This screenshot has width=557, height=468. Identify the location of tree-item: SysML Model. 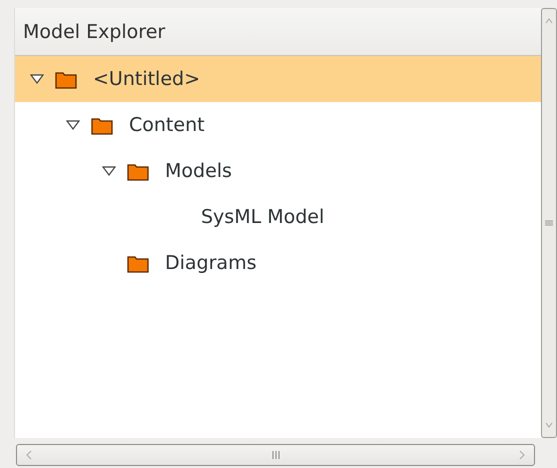
(278, 217).